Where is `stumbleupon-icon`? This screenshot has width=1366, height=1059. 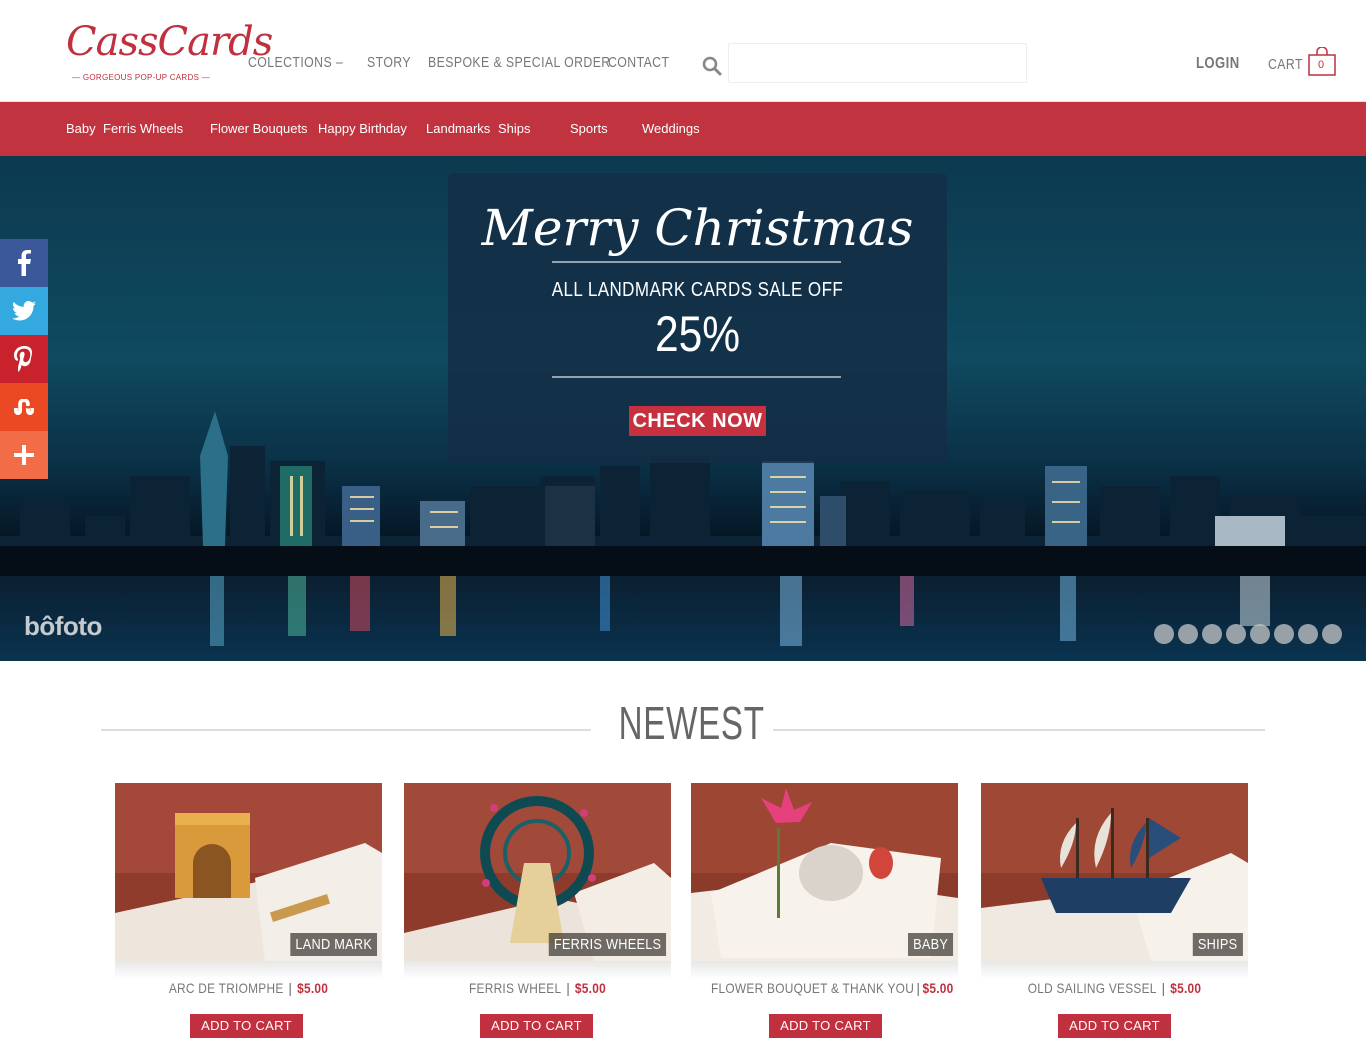 stumbleupon-icon is located at coordinates (24, 407).